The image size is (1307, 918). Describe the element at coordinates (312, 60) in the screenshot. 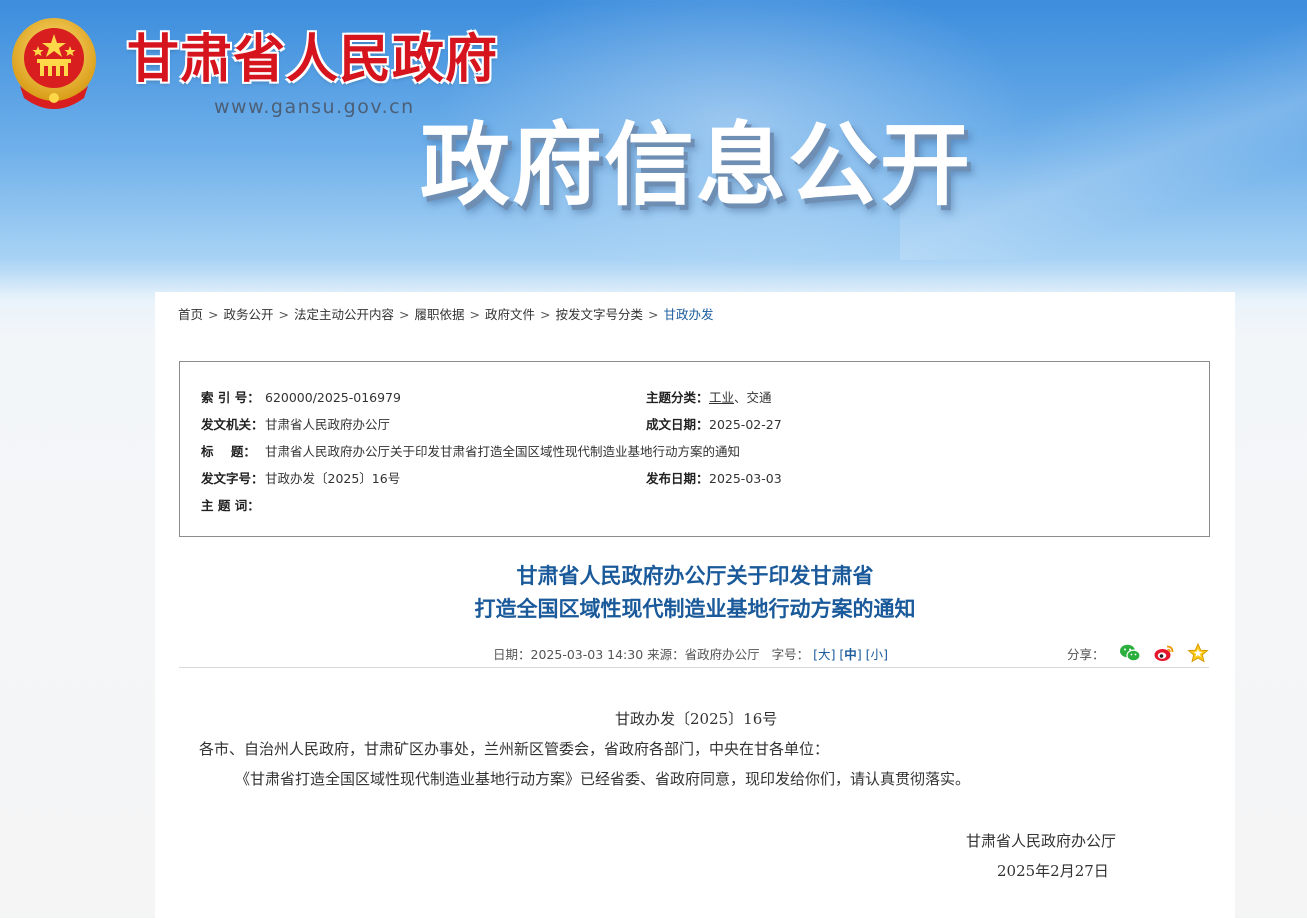

I see `site-title: 甘肃省人民政府` at that location.